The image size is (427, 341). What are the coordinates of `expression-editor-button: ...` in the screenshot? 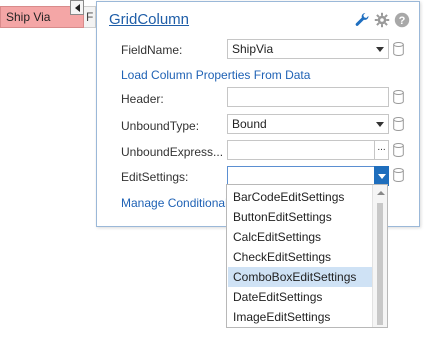 It's located at (381, 150).